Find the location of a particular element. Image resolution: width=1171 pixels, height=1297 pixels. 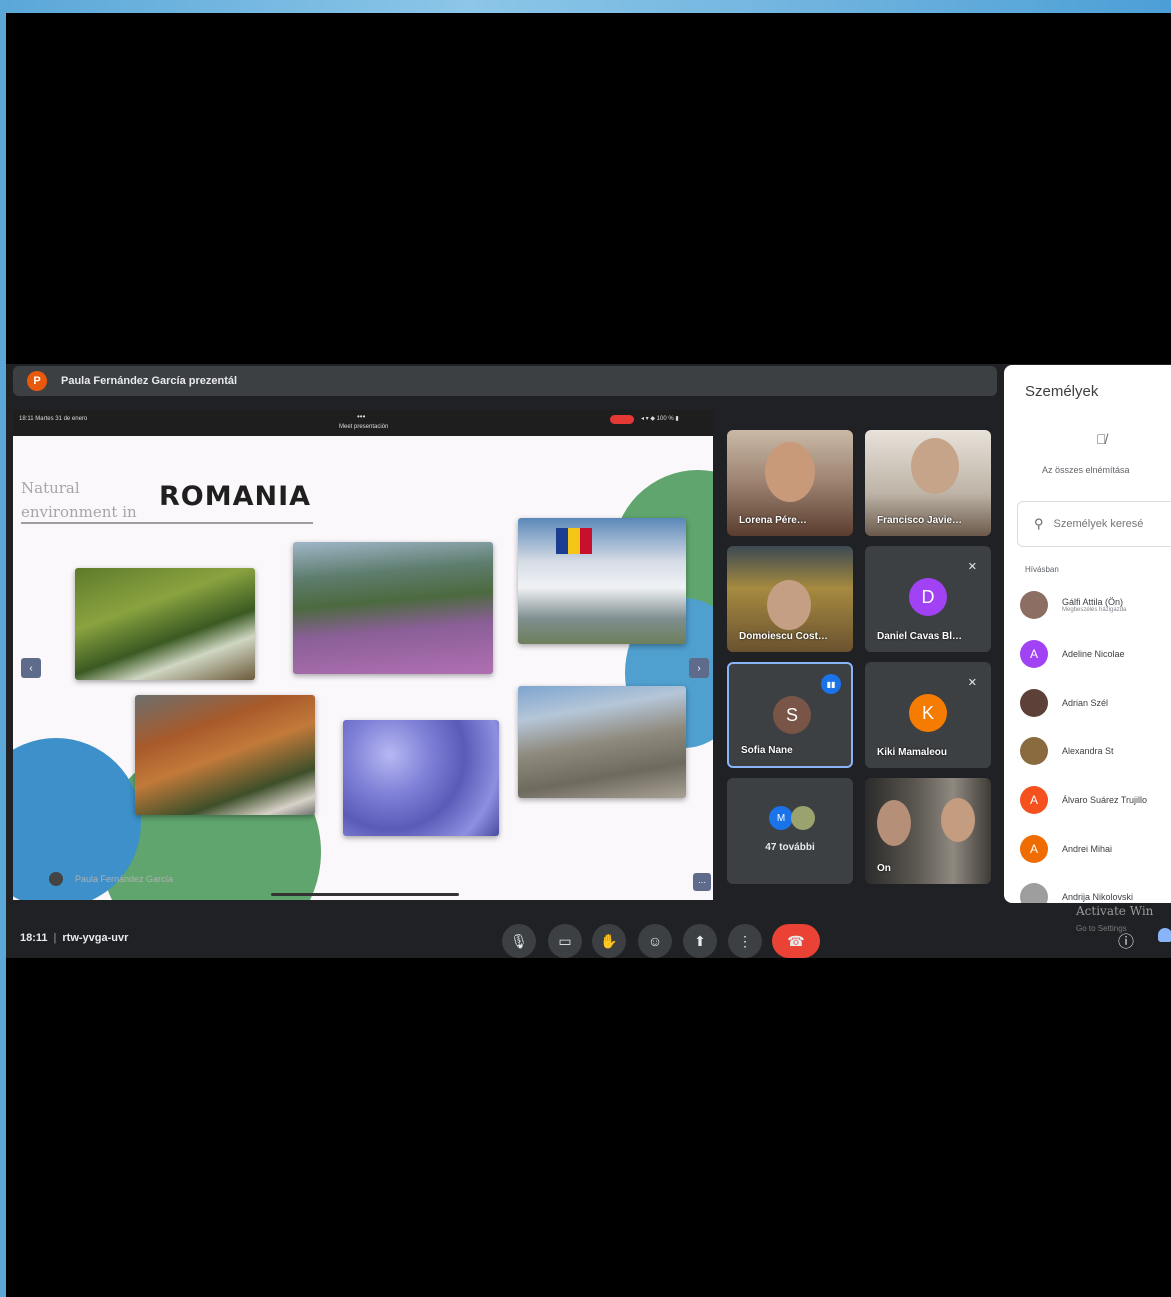

search-icon: ⚲ is located at coordinates (1039, 523).